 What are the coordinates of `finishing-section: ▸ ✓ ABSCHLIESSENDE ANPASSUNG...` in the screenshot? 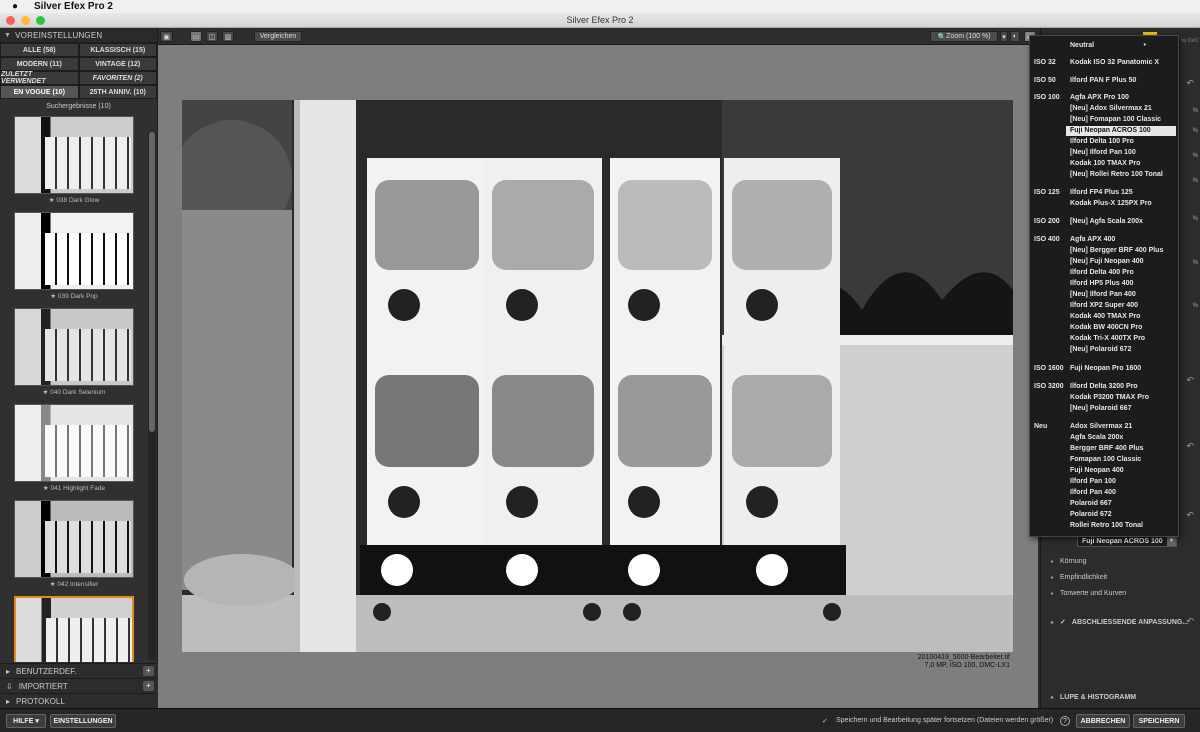 It's located at (1119, 622).